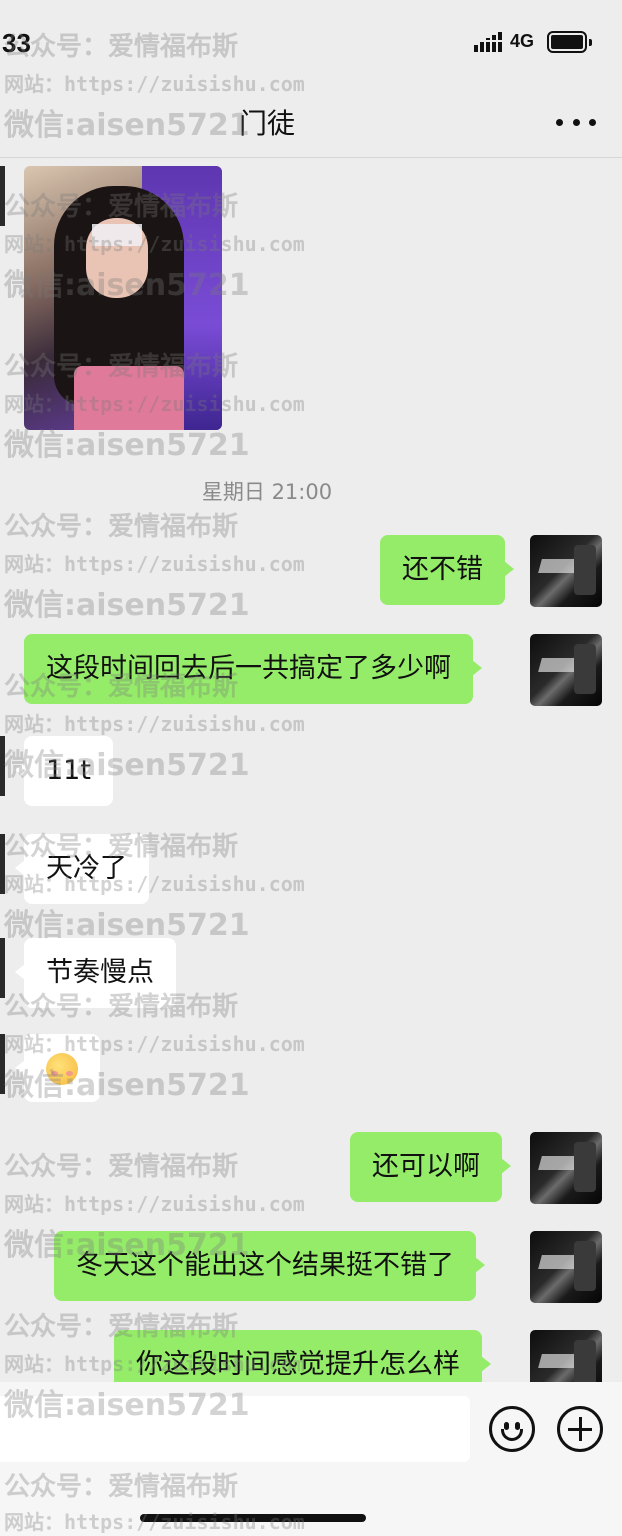 Image resolution: width=622 pixels, height=1536 pixels. Describe the element at coordinates (253, 1518) in the screenshot. I see `home-indicator` at that location.